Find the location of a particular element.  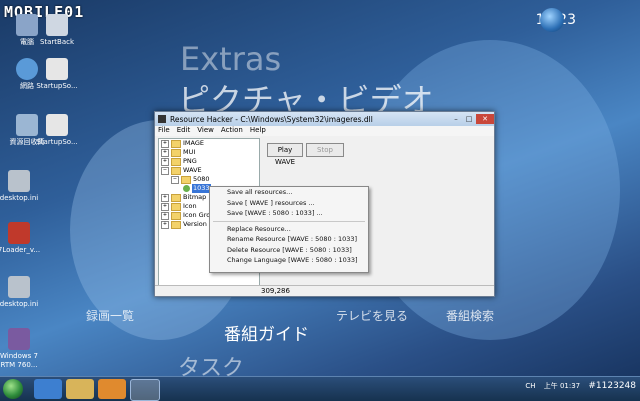

menu-action: Action is located at coordinates (232, 131).